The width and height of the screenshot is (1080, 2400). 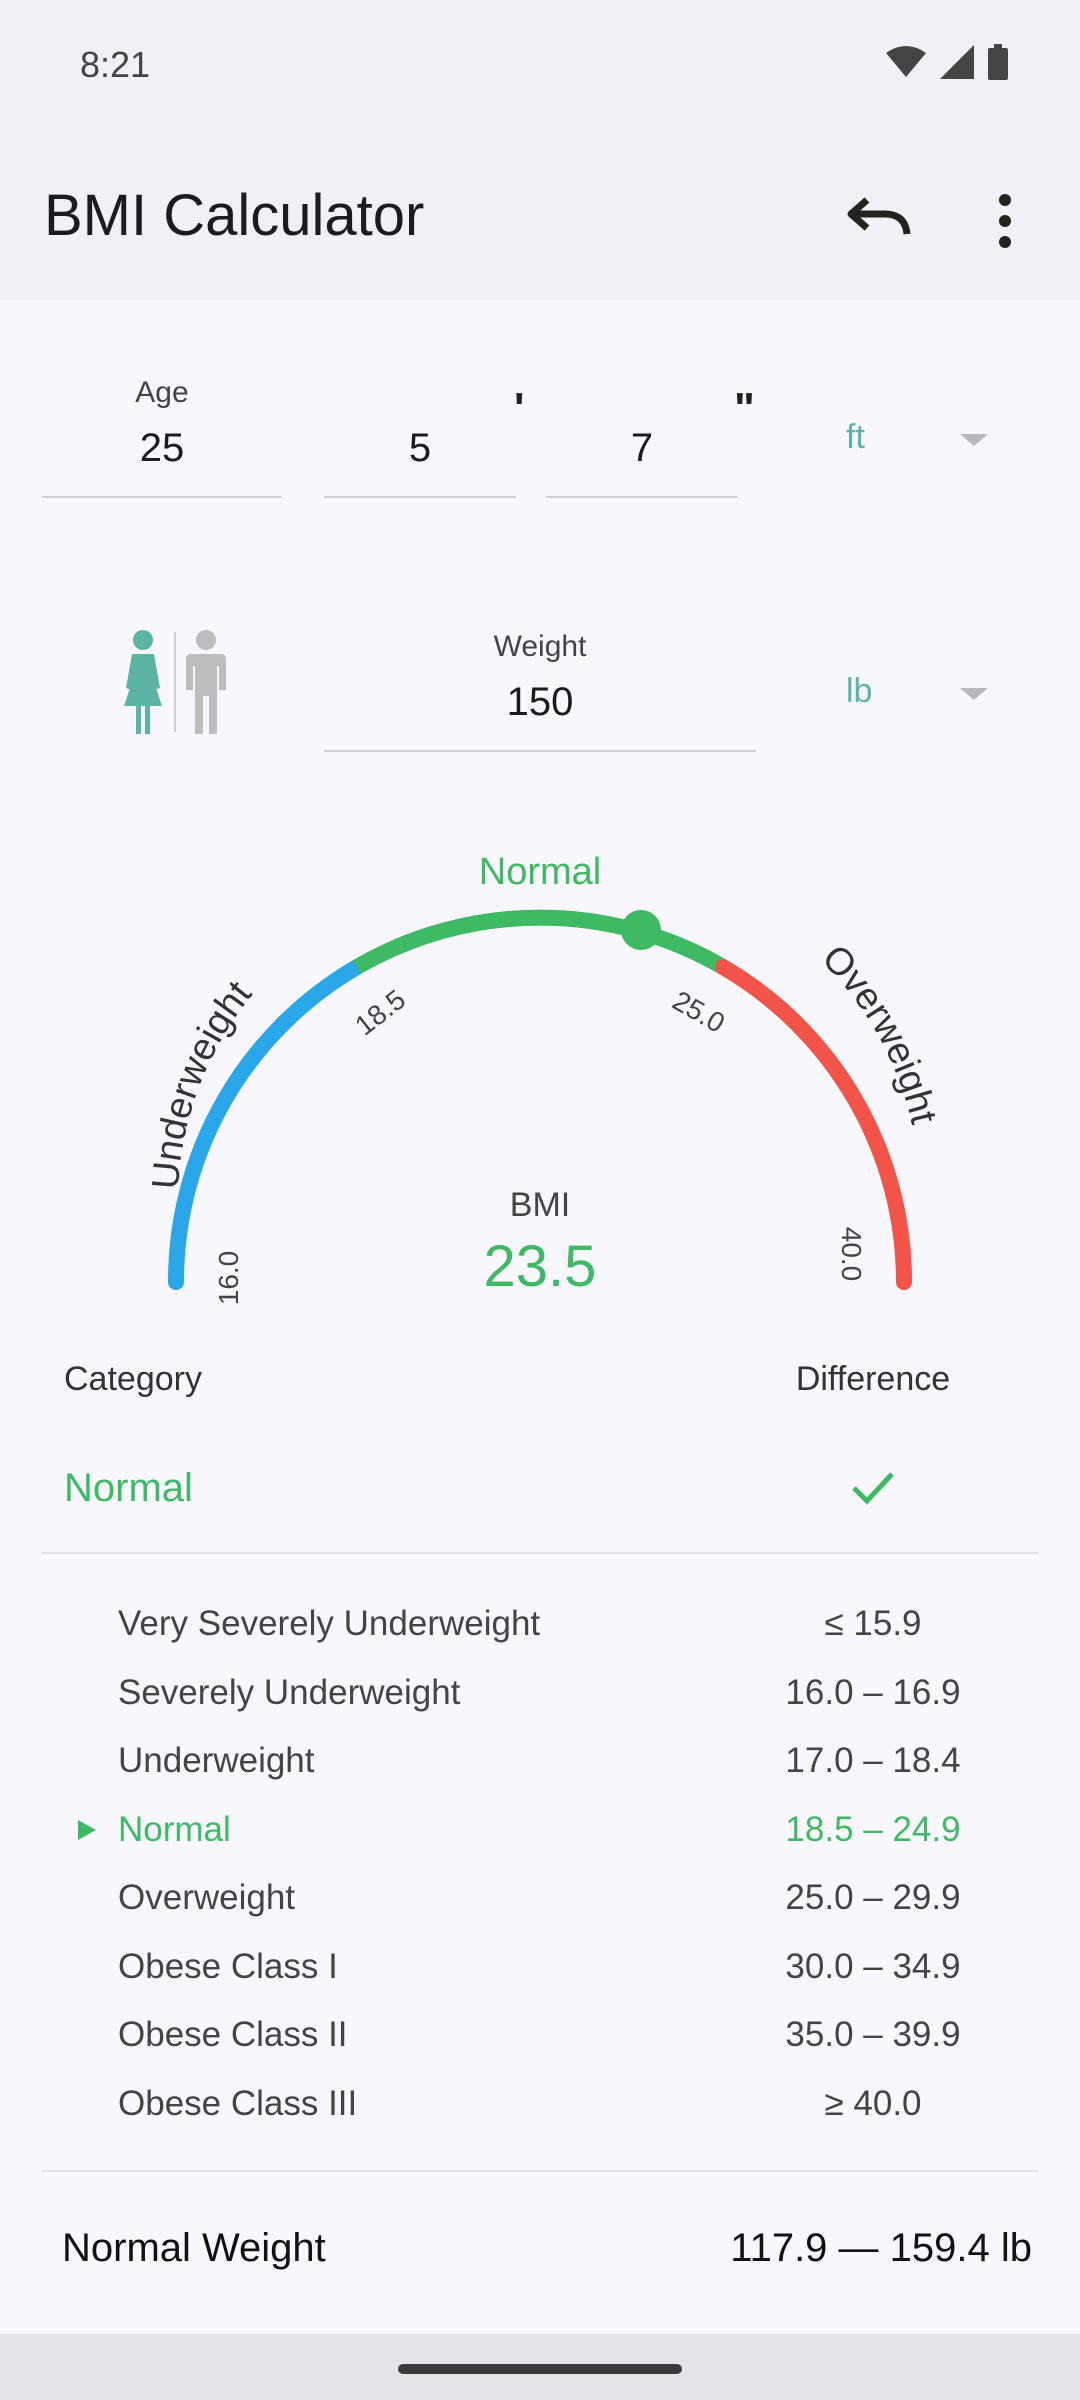 What do you see at coordinates (540, 1759) in the screenshot?
I see `table-row: Underweight 17.0 – 18.4` at bounding box center [540, 1759].